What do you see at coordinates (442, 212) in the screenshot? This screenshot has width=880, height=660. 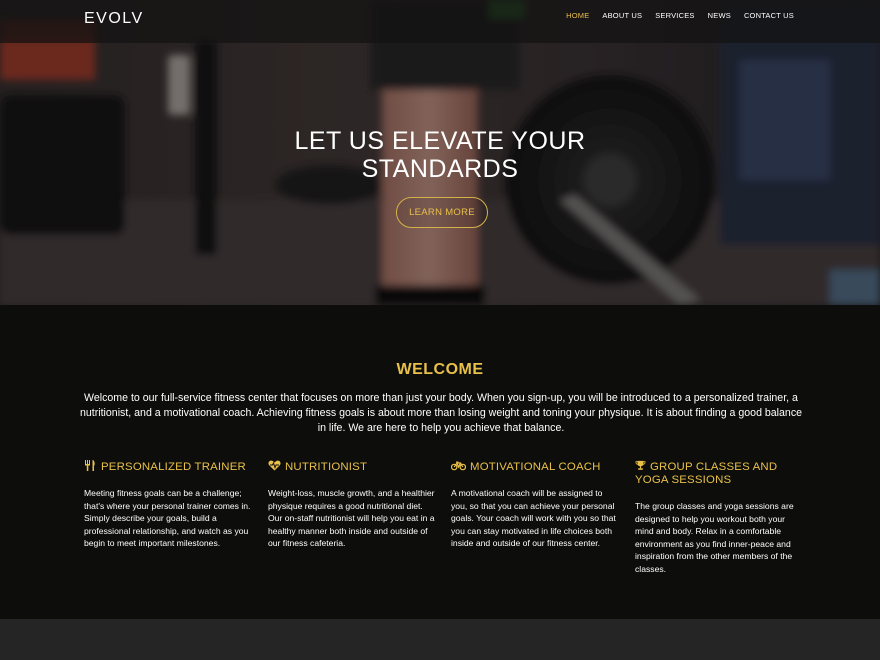 I see `learn-more-button: LEARN MORE` at bounding box center [442, 212].